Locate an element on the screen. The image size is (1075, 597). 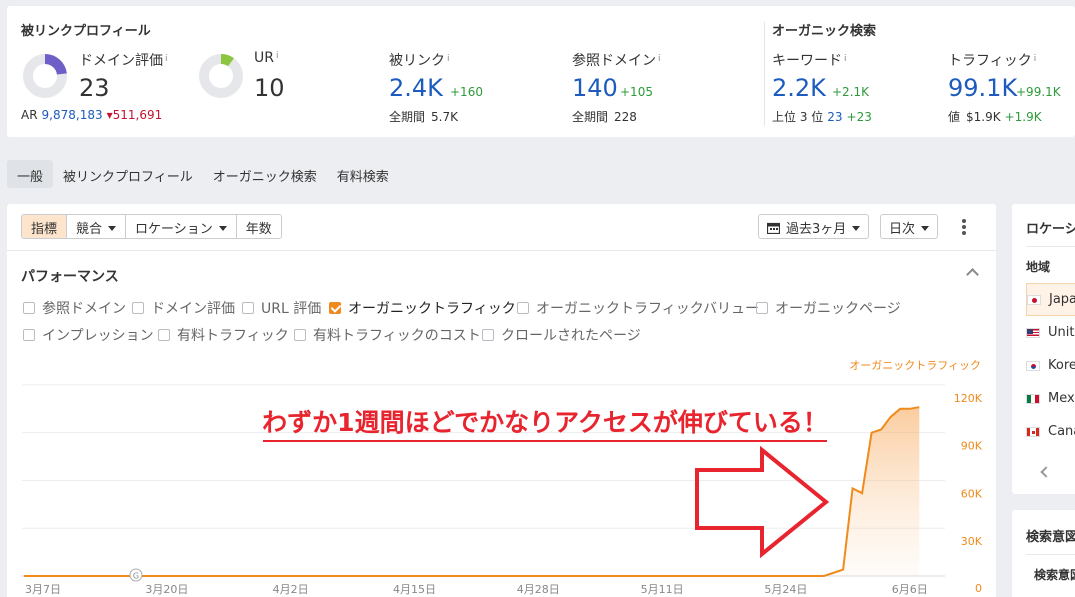
country-row-us: United States is located at coordinates (1050, 332).